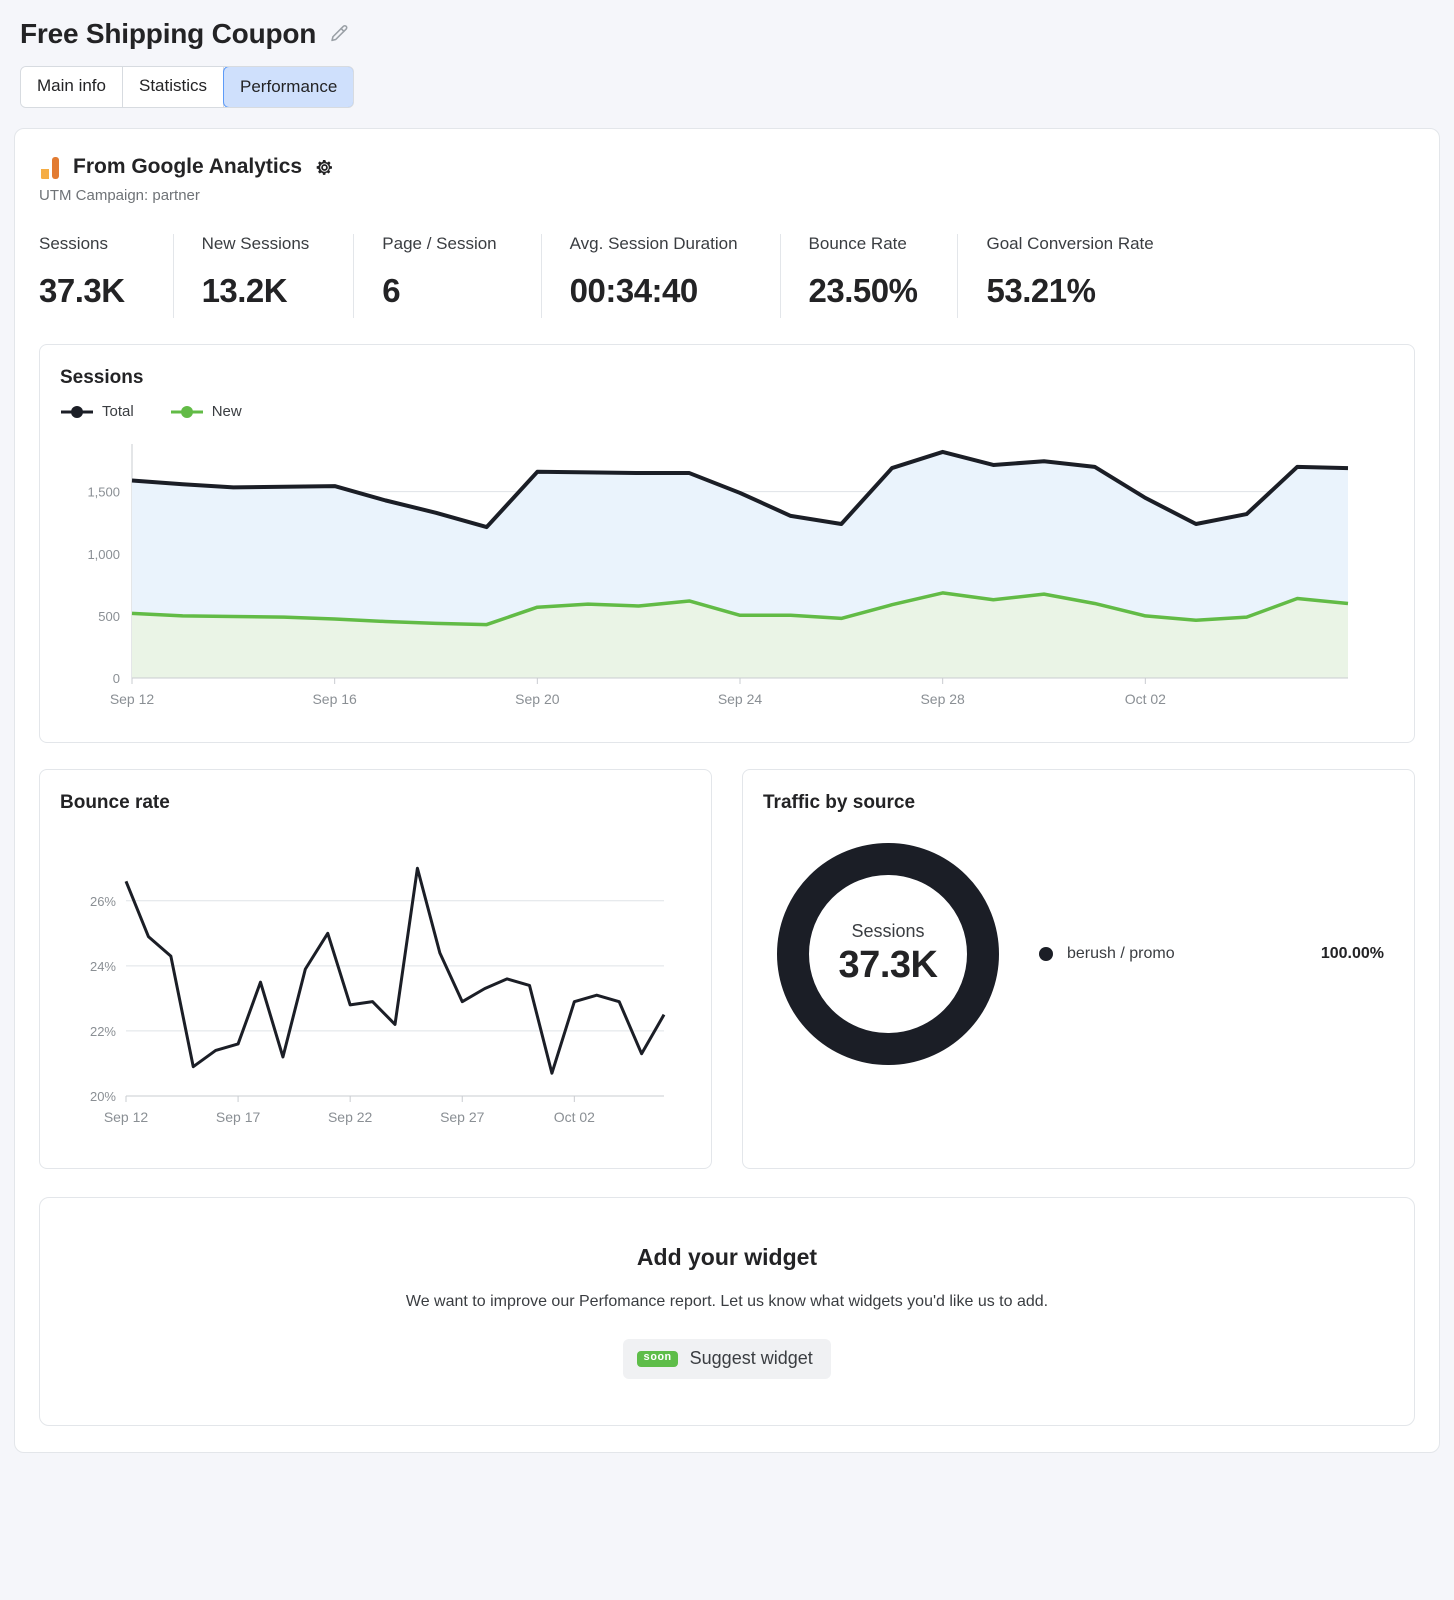 The width and height of the screenshot is (1454, 1600). Describe the element at coordinates (103, 1031) in the screenshot. I see `svg-text: 22%` at that location.